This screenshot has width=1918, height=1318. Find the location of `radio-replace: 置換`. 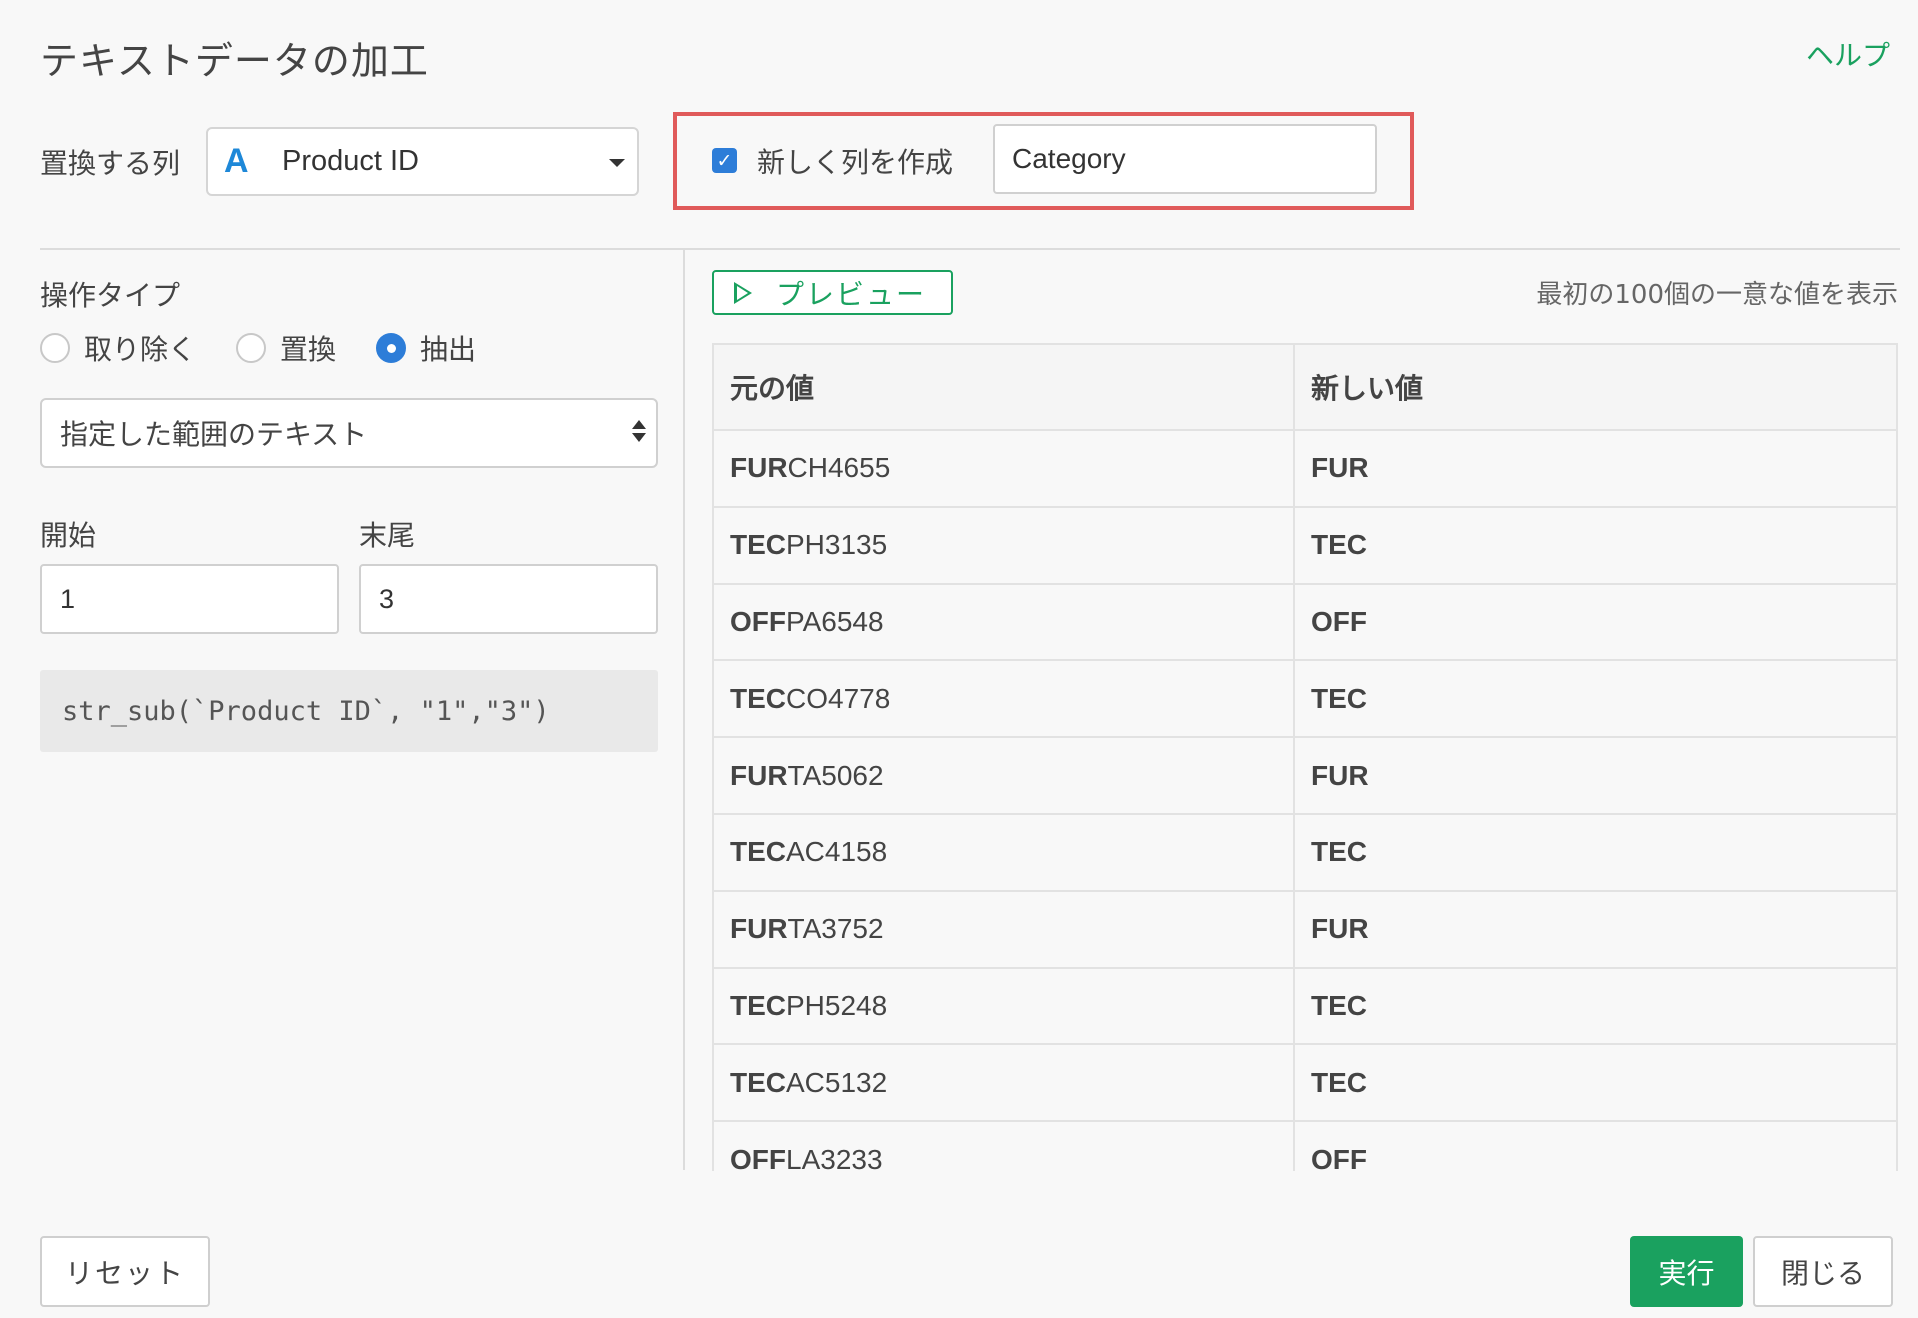

radio-replace: 置換 is located at coordinates (286, 348).